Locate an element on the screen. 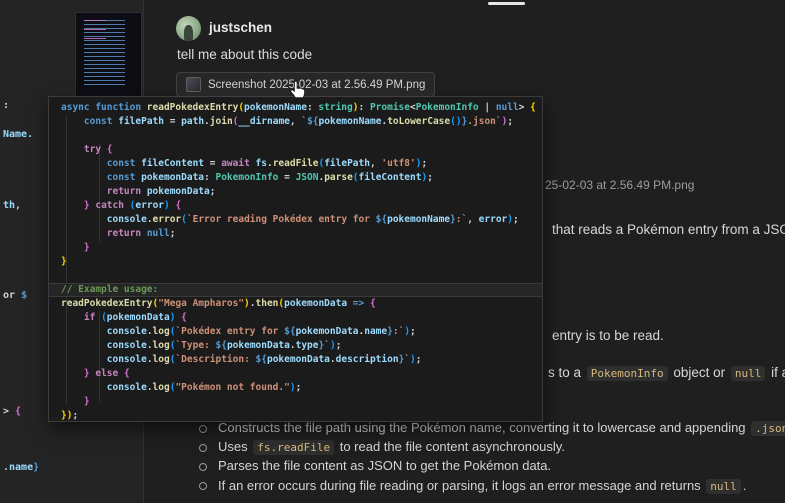  code-token: = is located at coordinates (287, 177).